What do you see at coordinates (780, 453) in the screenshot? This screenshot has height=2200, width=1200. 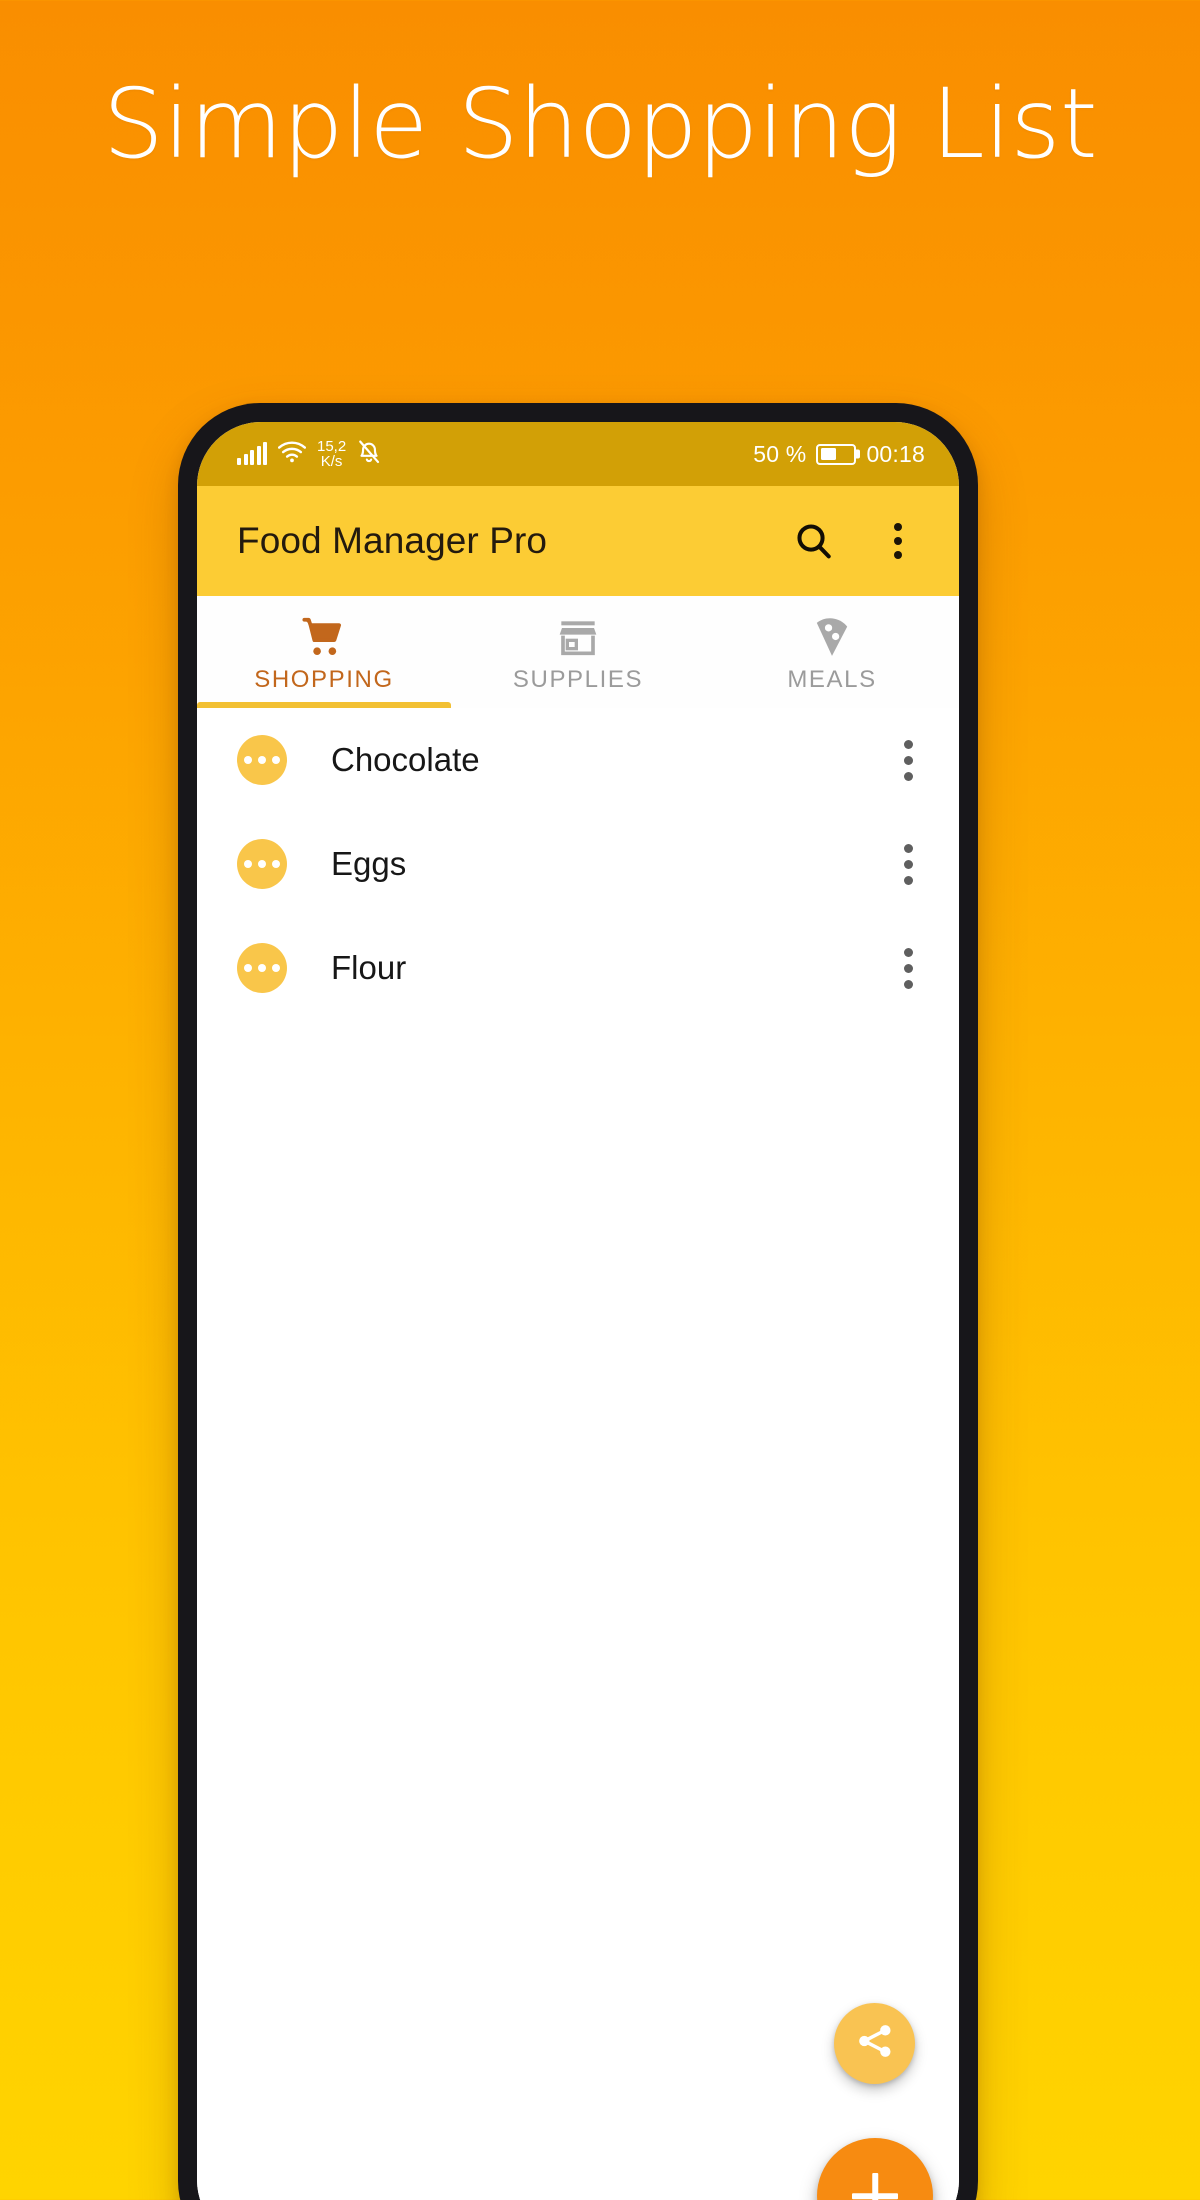 I see `battery-percent-label: 50 %` at bounding box center [780, 453].